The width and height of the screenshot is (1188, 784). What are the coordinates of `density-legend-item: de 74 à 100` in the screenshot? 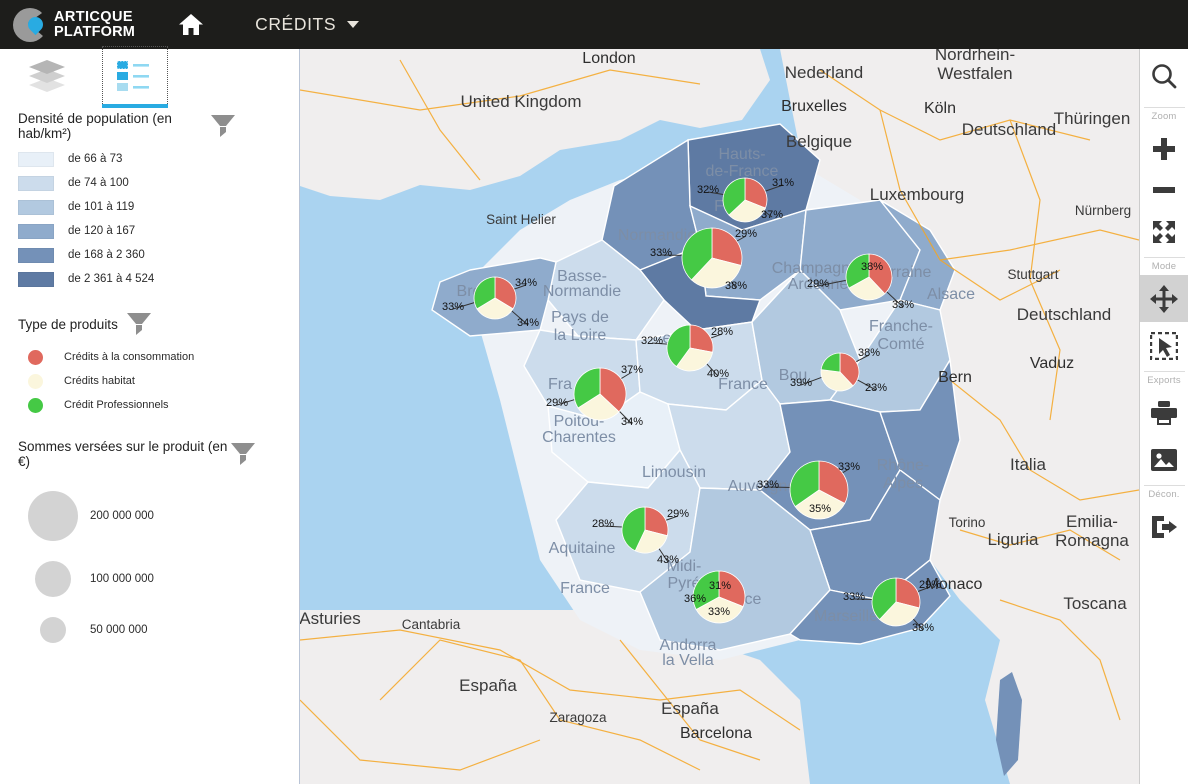 It's located at (150, 183).